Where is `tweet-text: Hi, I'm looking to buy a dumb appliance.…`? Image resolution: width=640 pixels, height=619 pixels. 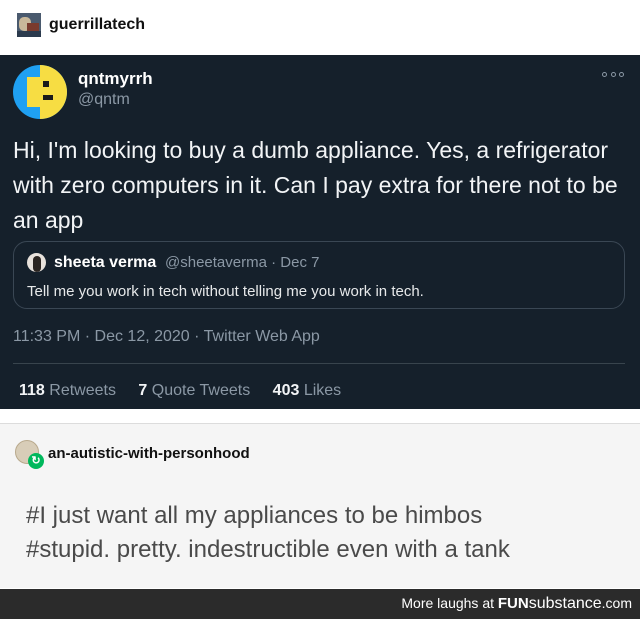 tweet-text: Hi, I'm looking to buy a dumb appliance.… is located at coordinates (315, 185).